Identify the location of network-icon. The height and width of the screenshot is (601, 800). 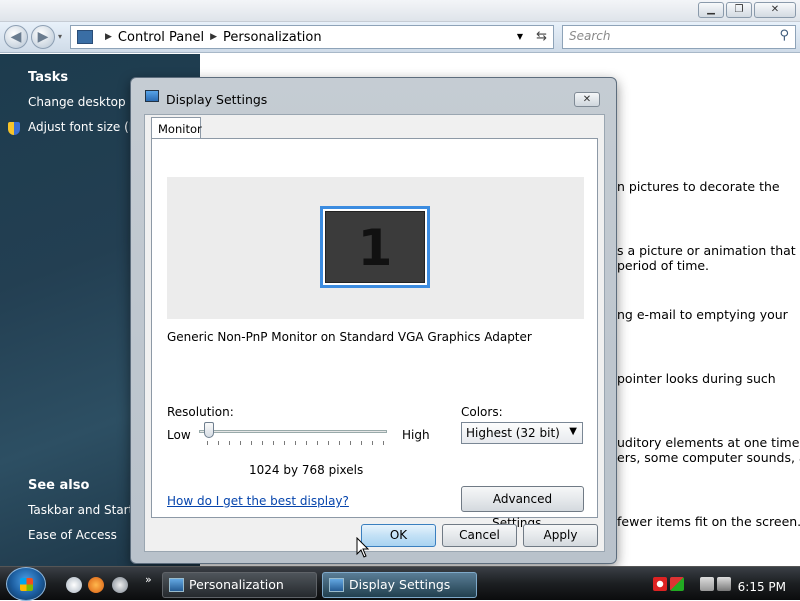
(707, 584).